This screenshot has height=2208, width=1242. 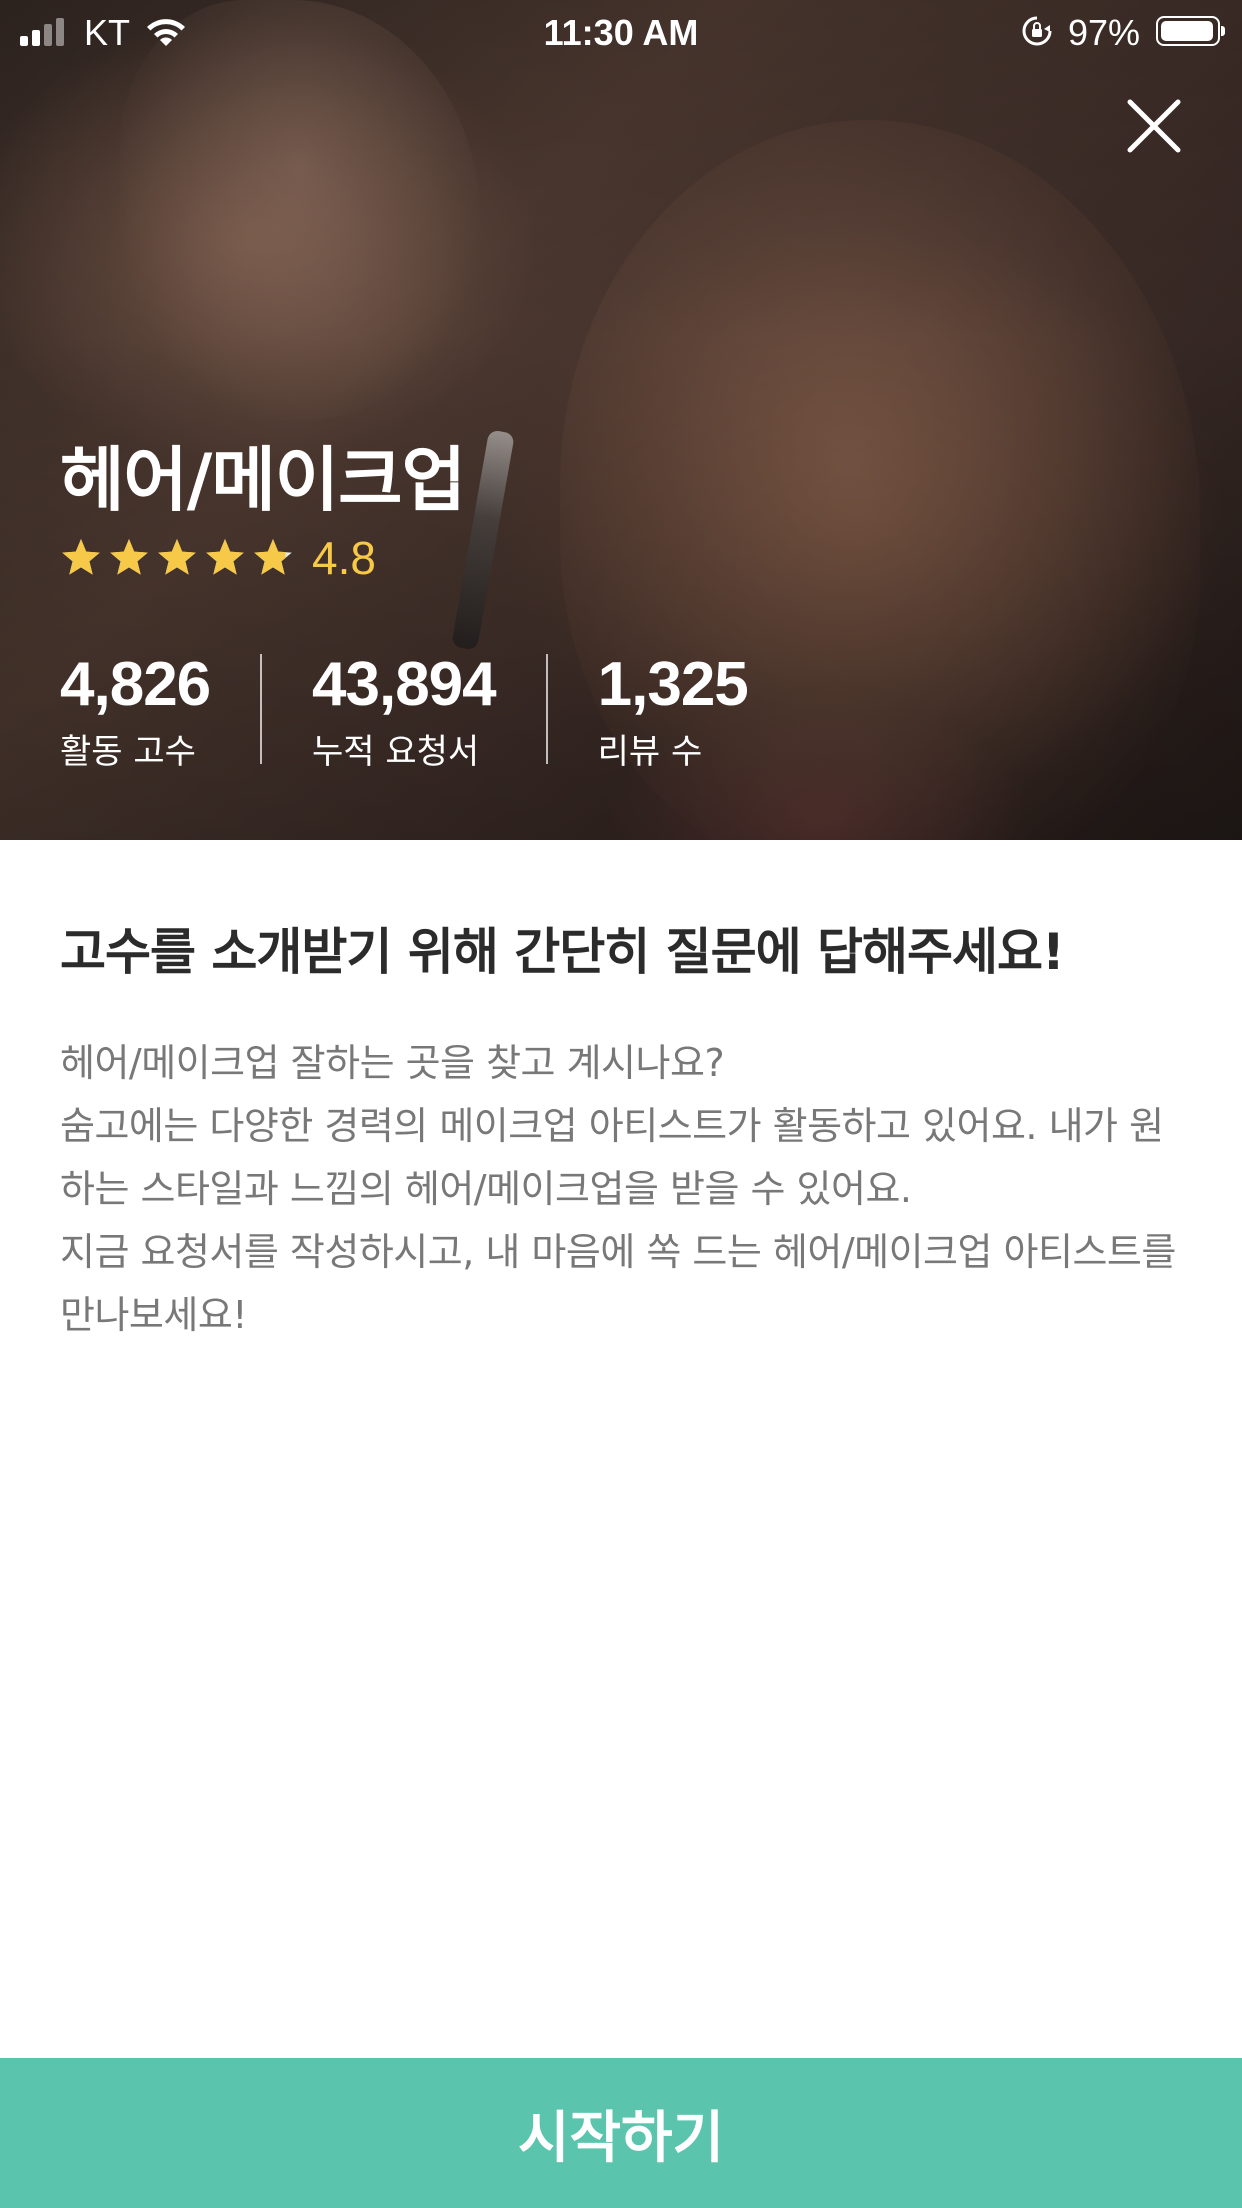 What do you see at coordinates (135, 684) in the screenshot?
I see `stat-value: 4,826` at bounding box center [135, 684].